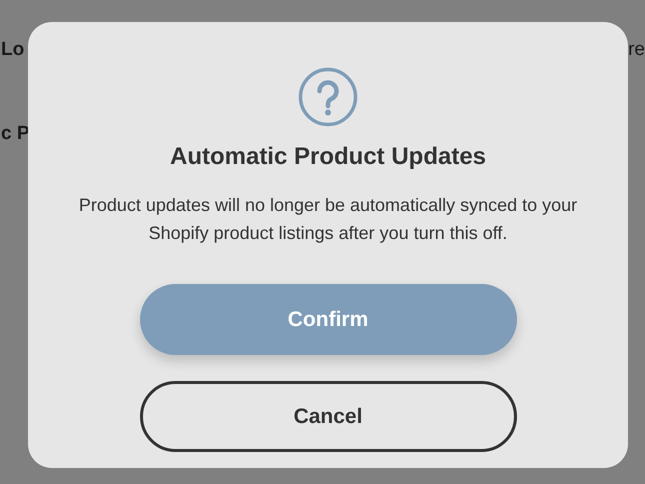  I want to click on dialog-message: Product updates will no longer be automatically synced to your Shopify product listings after you turn this off., so click(328, 219).